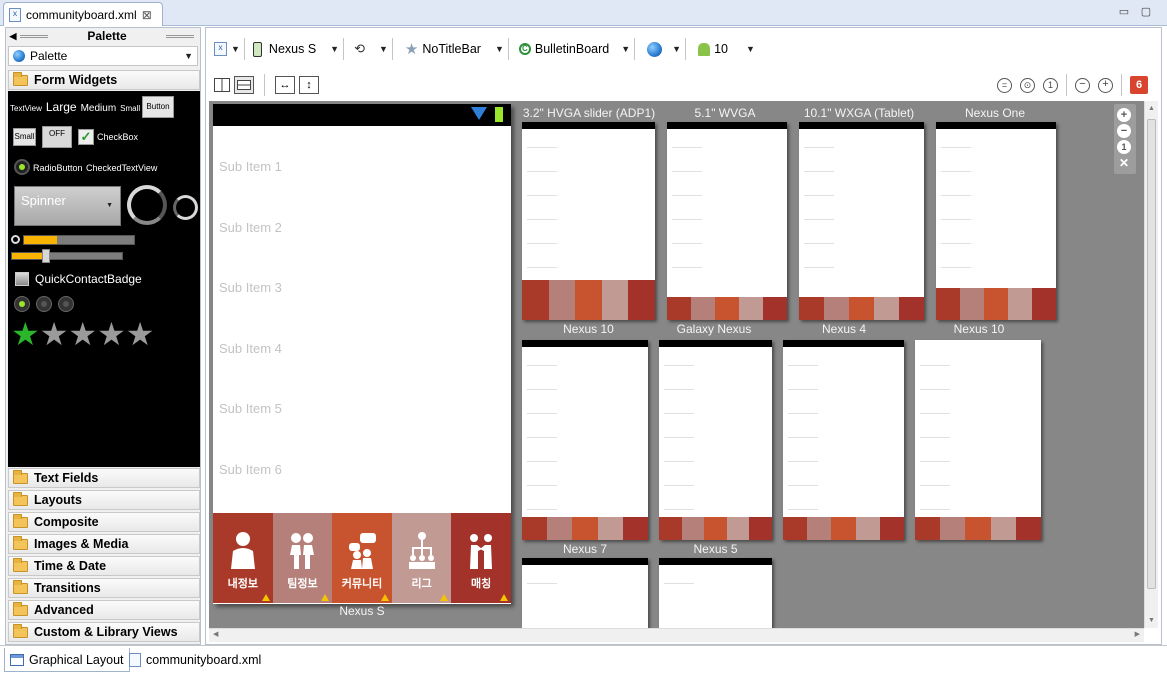 The height and width of the screenshot is (677, 1167). What do you see at coordinates (292, 49) in the screenshot?
I see `device-dropdown: Nexus S` at bounding box center [292, 49].